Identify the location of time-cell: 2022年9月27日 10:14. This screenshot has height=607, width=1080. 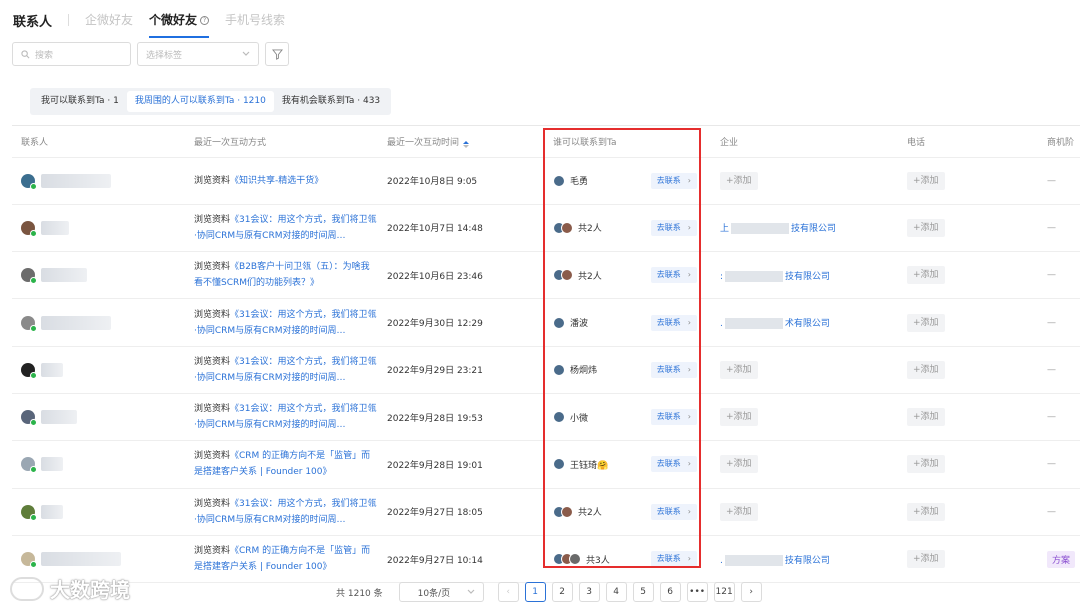
(461, 559).